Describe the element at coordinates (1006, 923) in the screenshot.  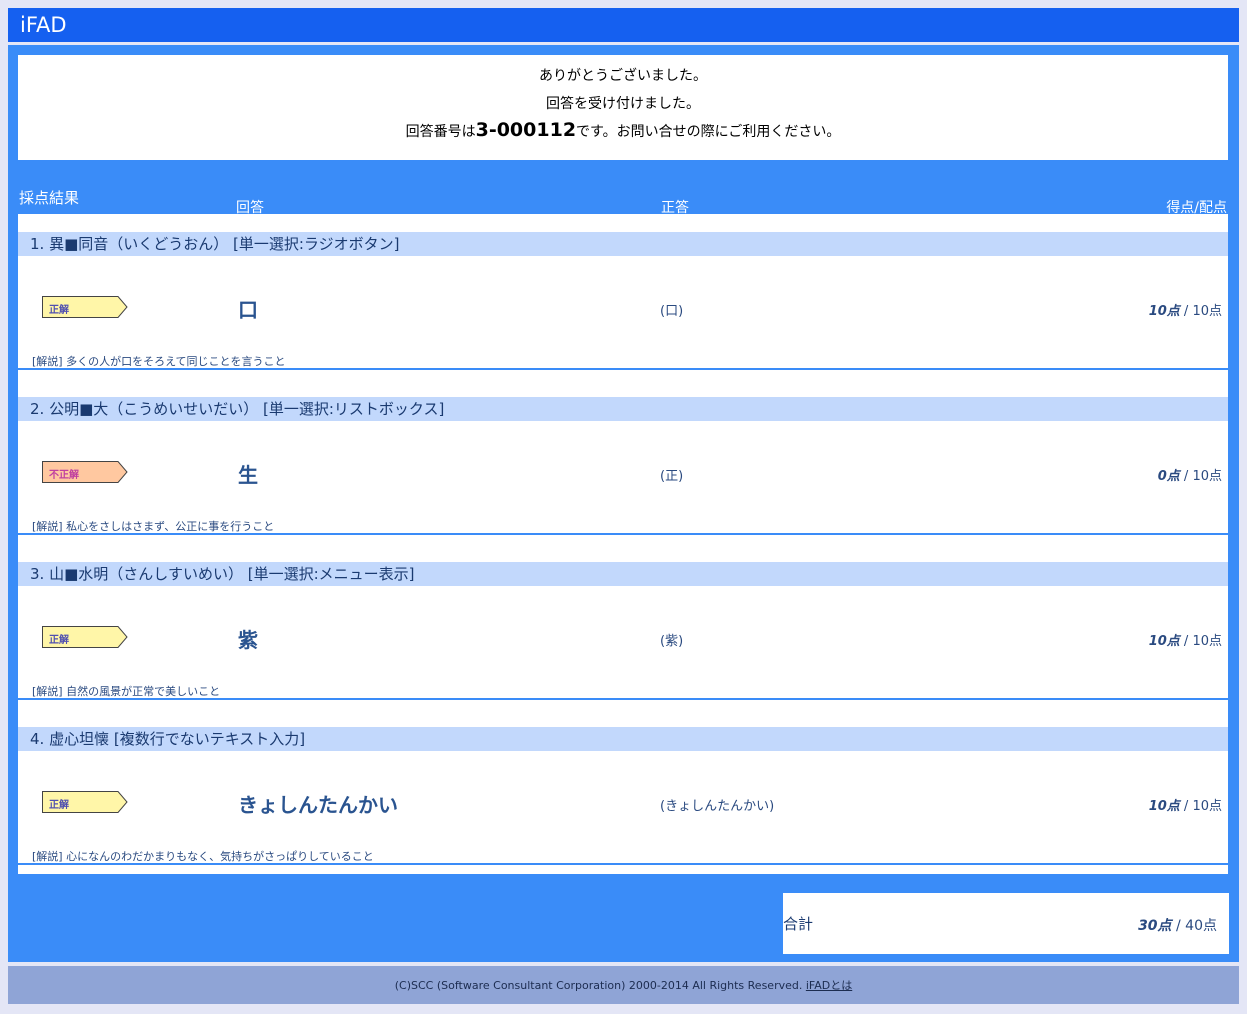
I see `total-score-box: 合計 30点 / 40点` at that location.